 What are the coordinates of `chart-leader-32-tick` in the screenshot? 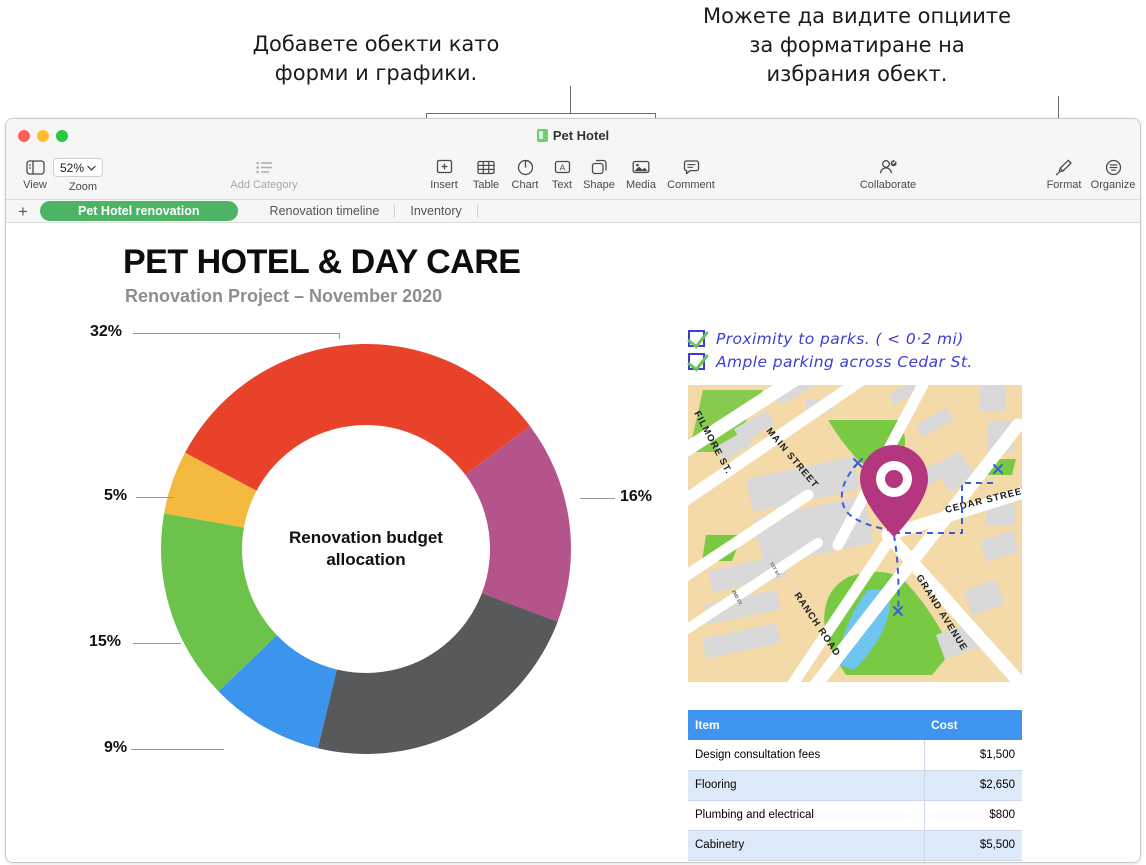 It's located at (339, 336).